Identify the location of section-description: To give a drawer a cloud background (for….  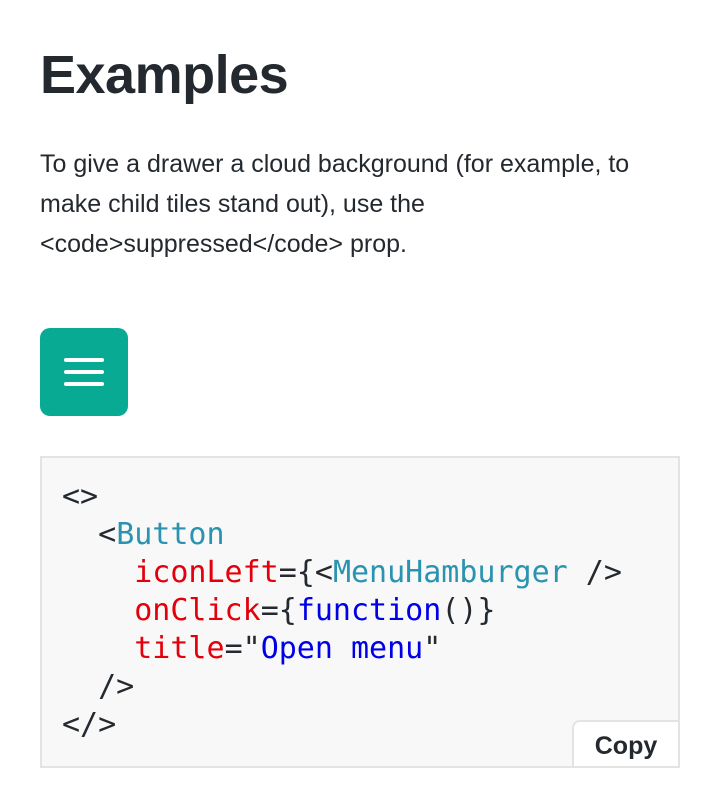
(335, 204).